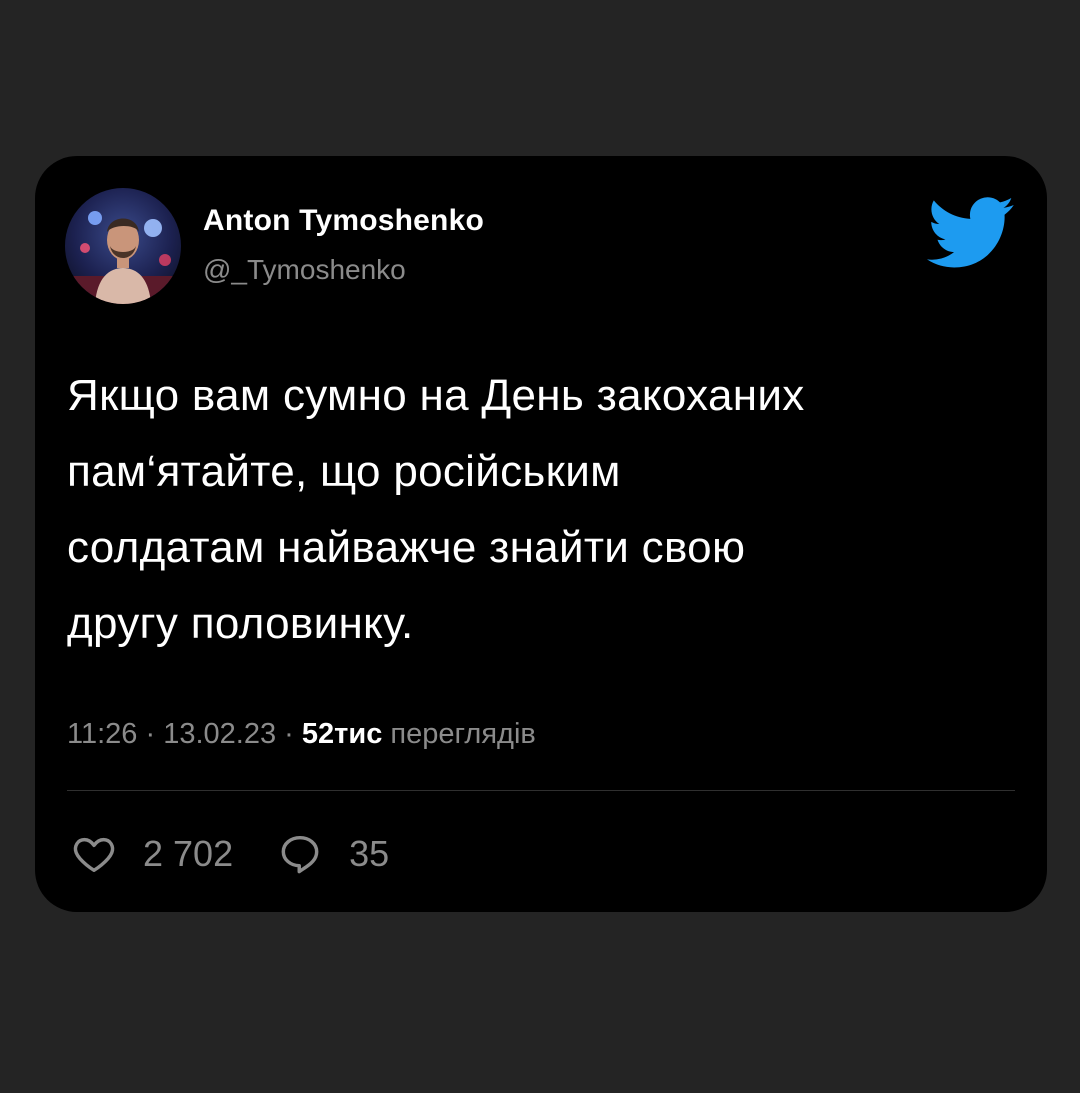 Image resolution: width=1080 pixels, height=1093 pixels. What do you see at coordinates (970, 232) in the screenshot?
I see `twitter-bird-icon` at bounding box center [970, 232].